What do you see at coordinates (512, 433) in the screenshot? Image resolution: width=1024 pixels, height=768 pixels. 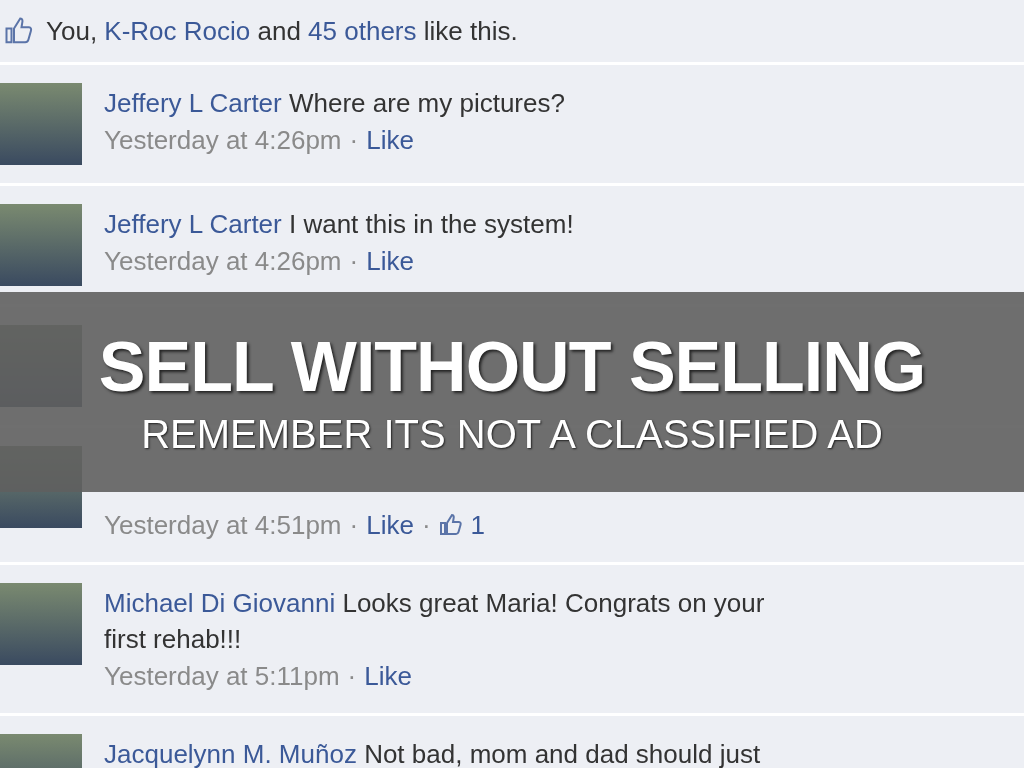 I see `slide-subtitle: REMEMBER ITS NOT A CLASSIFIED AD` at bounding box center [512, 433].